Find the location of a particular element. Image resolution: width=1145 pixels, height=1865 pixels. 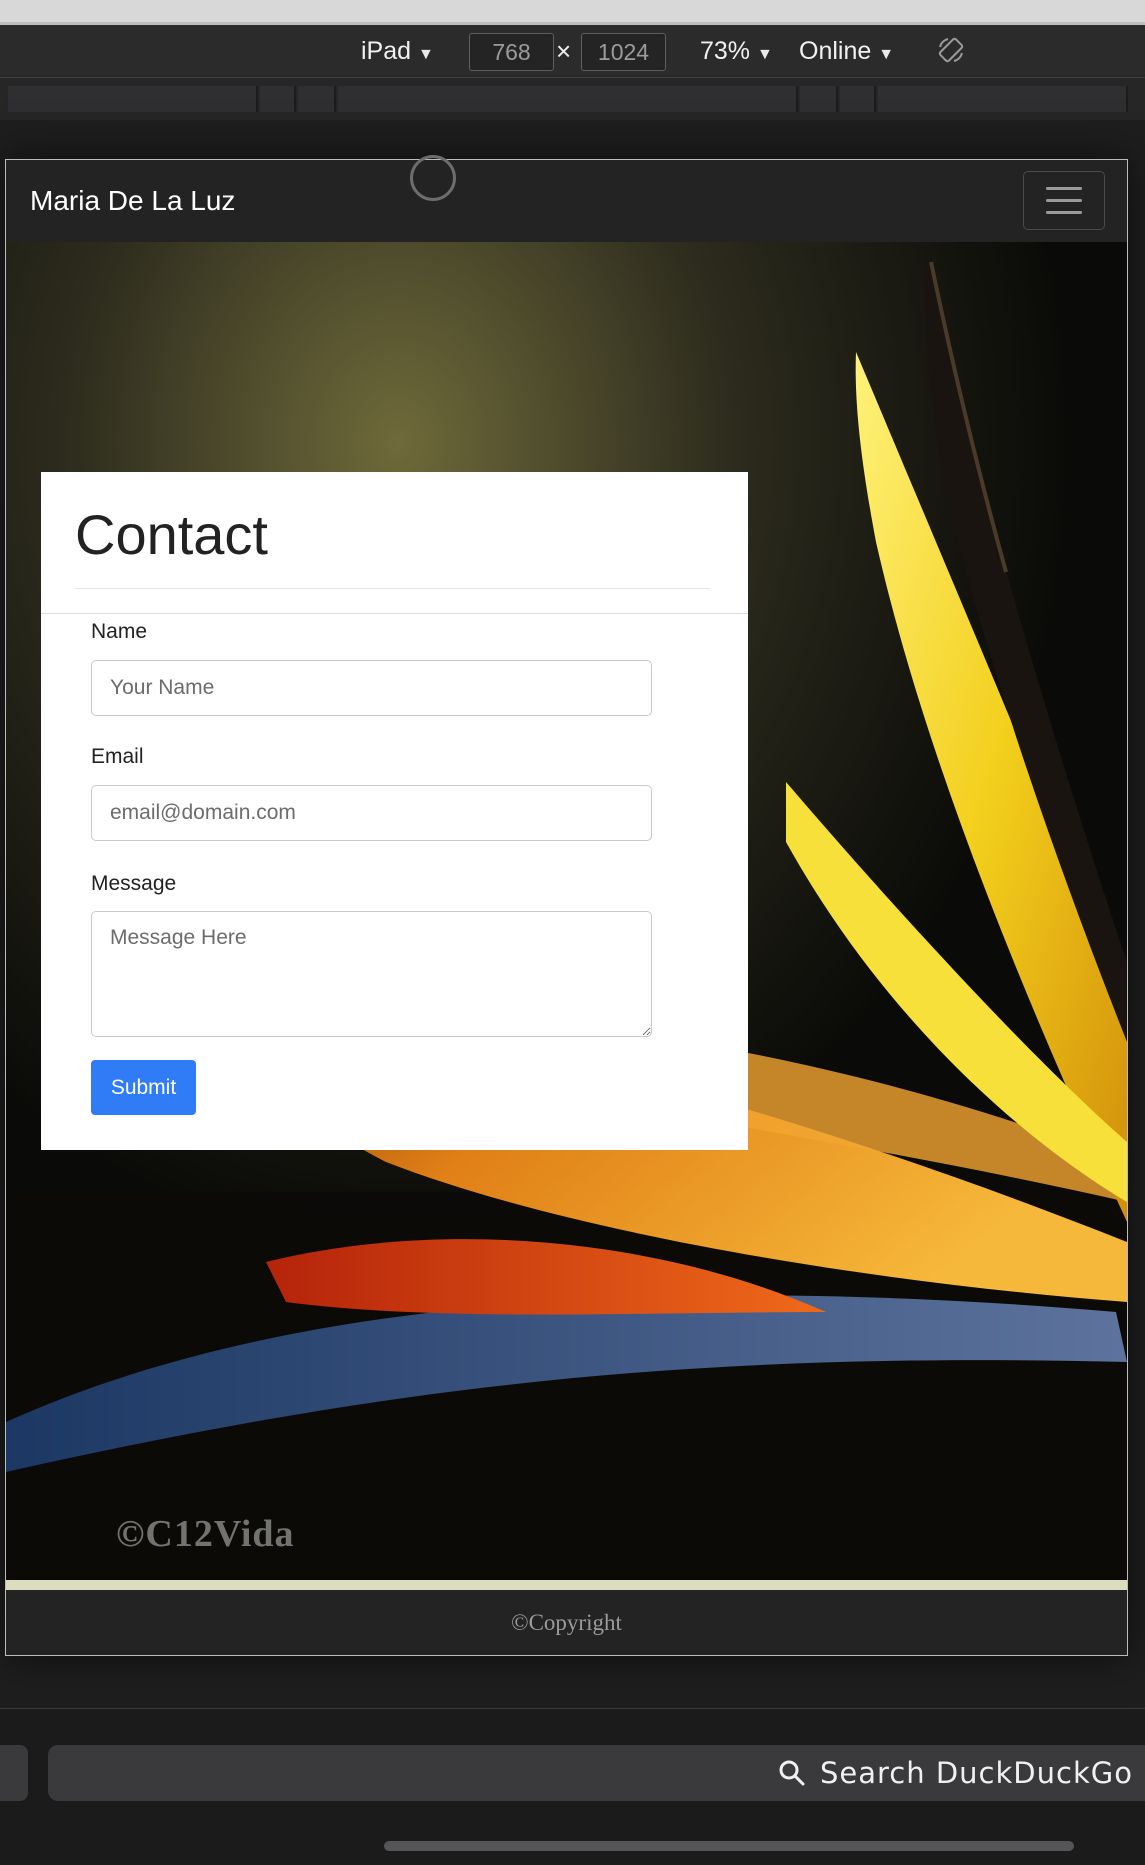

times-icon: × is located at coordinates (564, 51).